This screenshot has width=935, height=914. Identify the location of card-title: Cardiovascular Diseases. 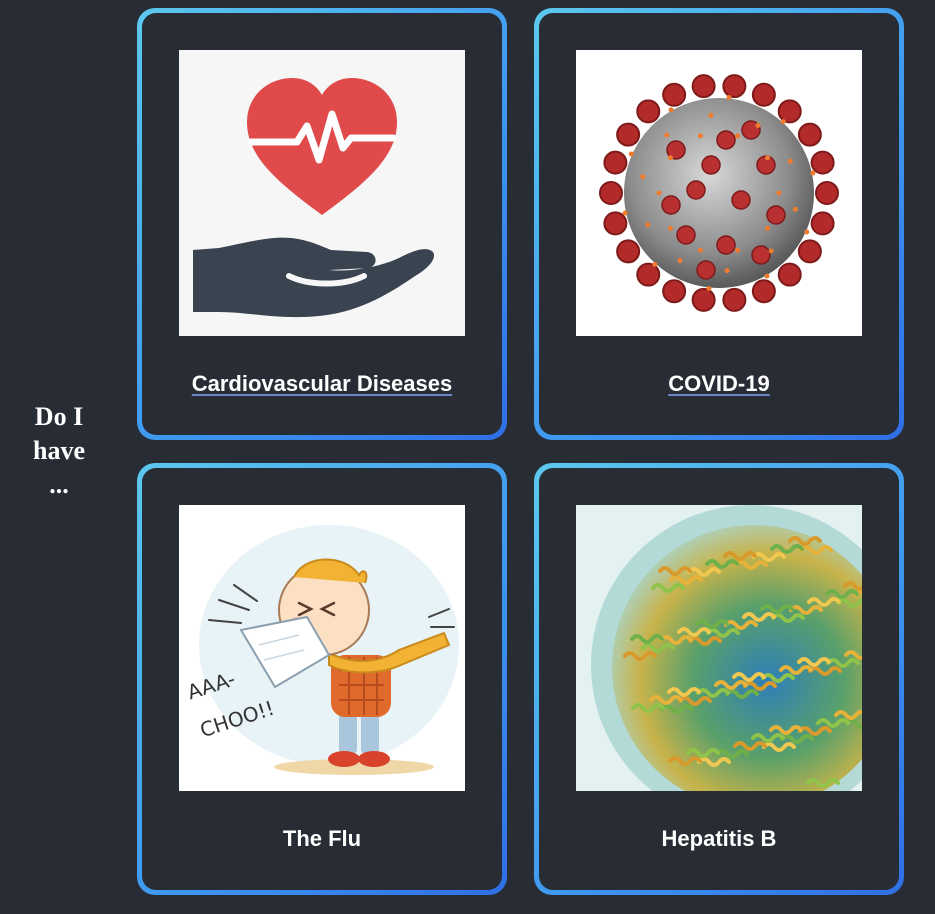
(322, 384).